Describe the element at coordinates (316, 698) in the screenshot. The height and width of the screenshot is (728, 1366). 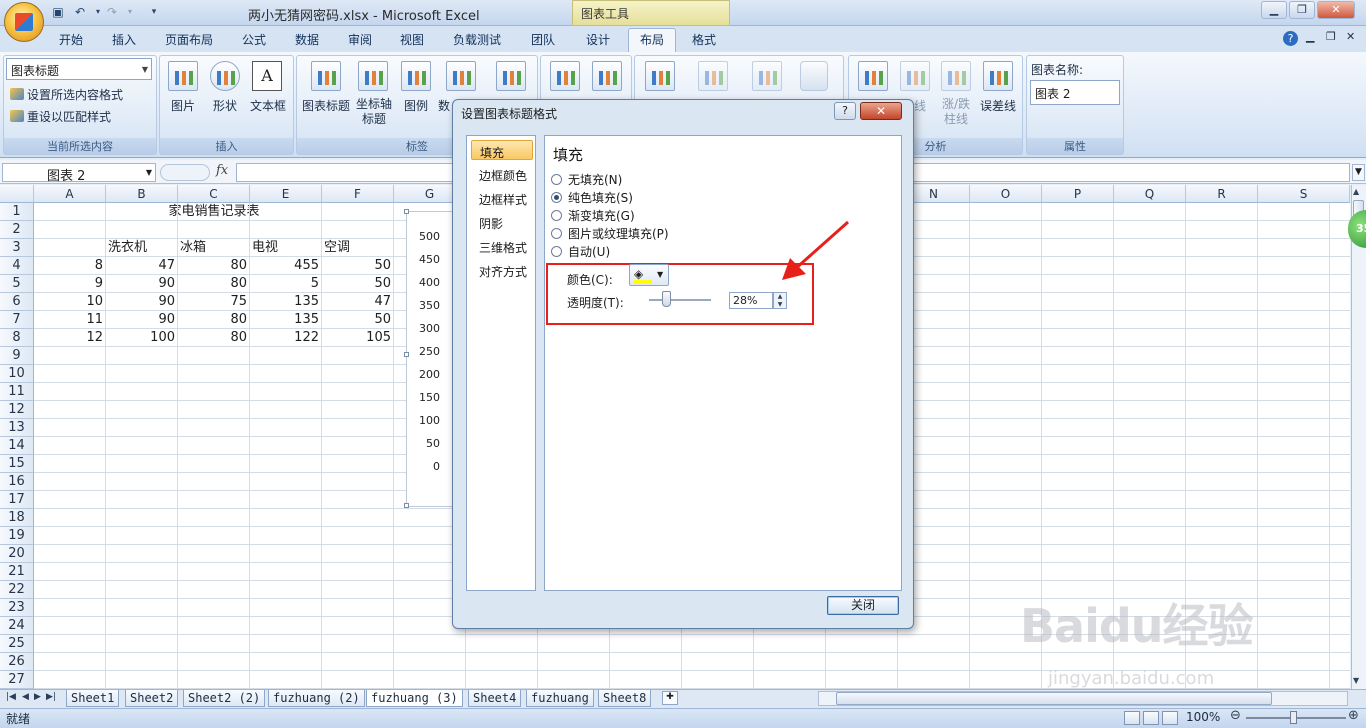
I see `sheet-tab: fuzhuang (2)` at that location.